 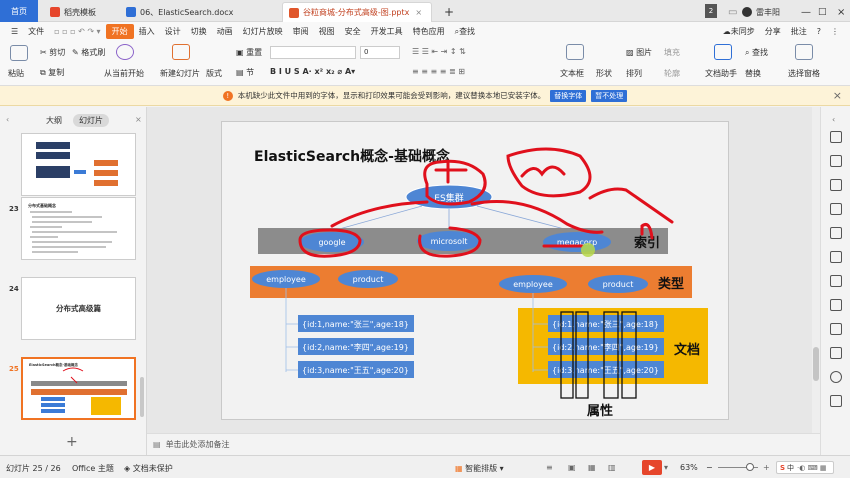 I want to click on notes-toggle-icon: ≡, so click(x=549, y=467).